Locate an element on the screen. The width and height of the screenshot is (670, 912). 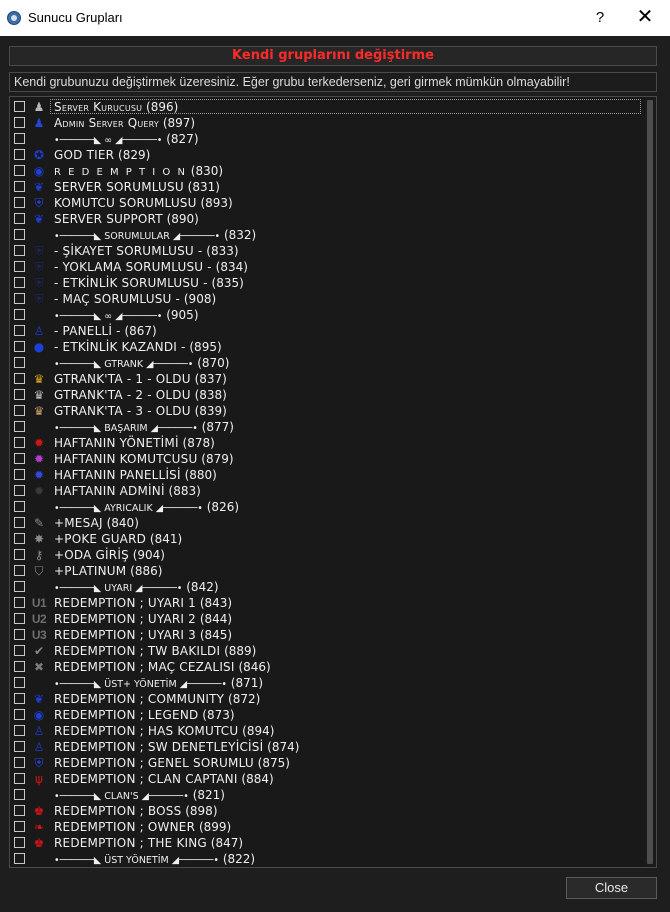
group-row: ❦ SERVER SORUMLUSU (831) is located at coordinates (326, 187).